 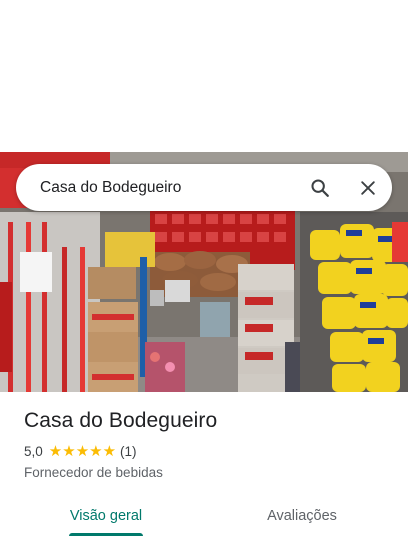 I want to click on tab-overview: Visão geral, so click(x=106, y=516).